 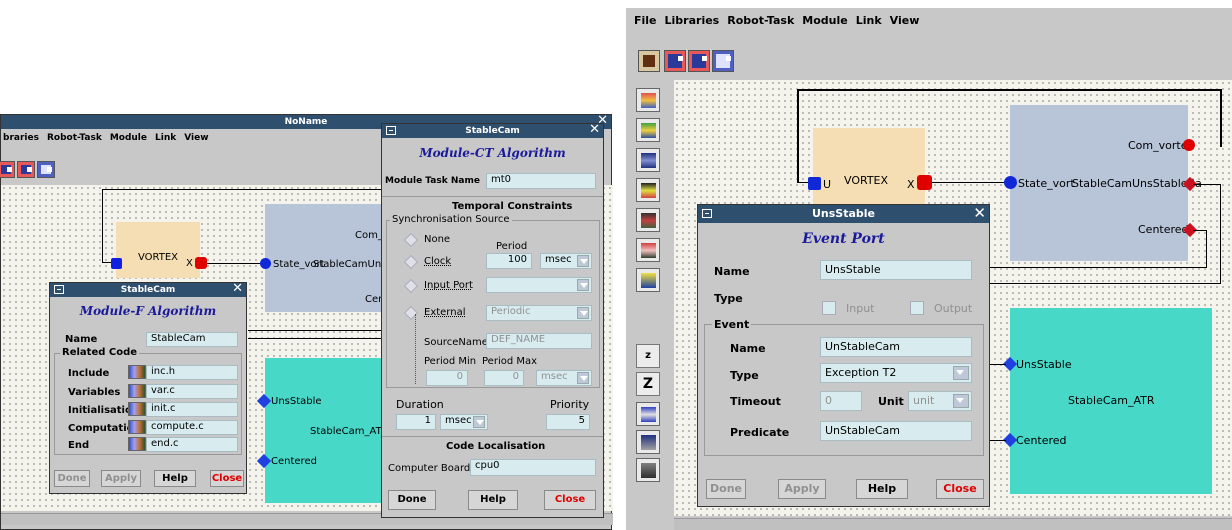 I want to click on menu-file: File, so click(x=645, y=20).